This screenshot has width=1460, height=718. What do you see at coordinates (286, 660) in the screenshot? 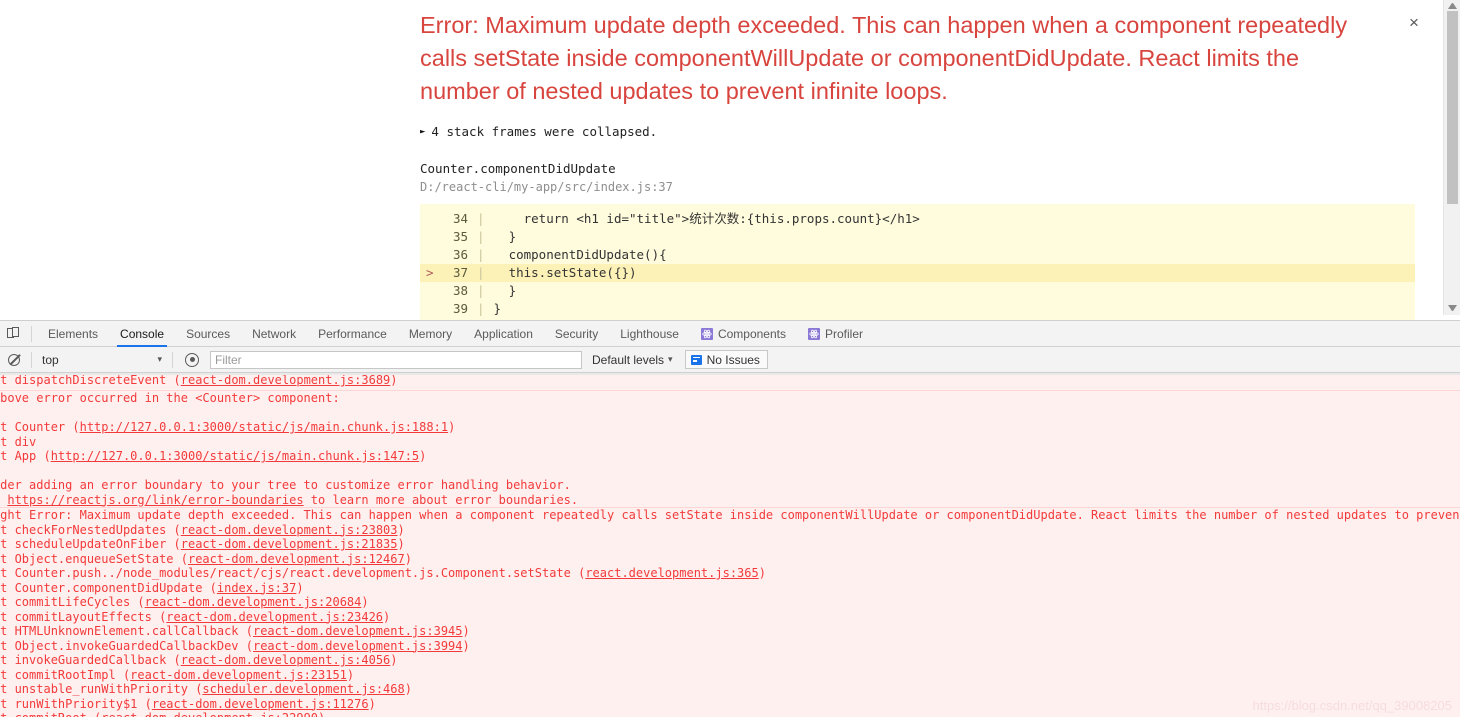
I see `source-link: react-dom.development.js:4056` at bounding box center [286, 660].